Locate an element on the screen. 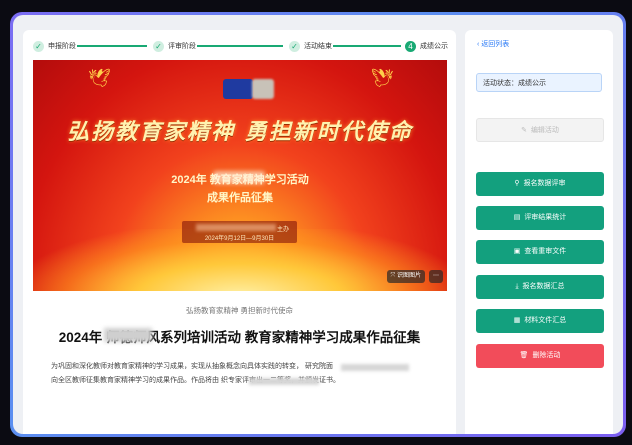 This screenshot has height=445, width=632. banner-headline: 弘扬教育家精神 勇担新时代使命 is located at coordinates (240, 132).